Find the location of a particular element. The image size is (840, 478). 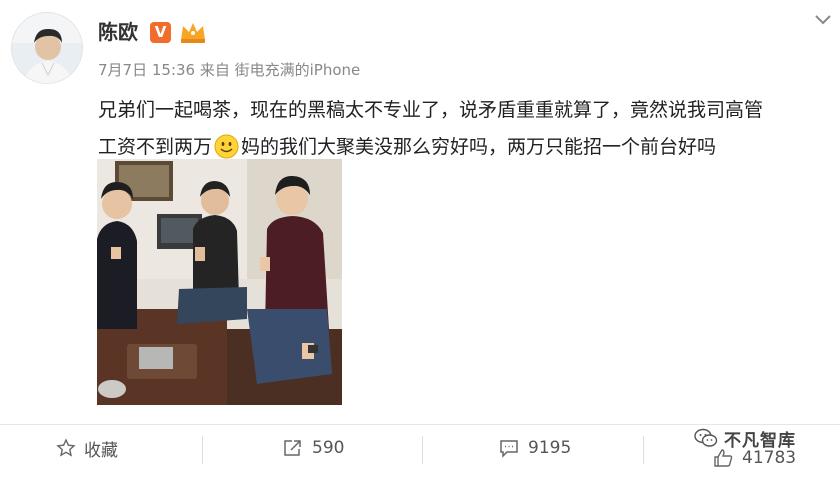

star-icon is located at coordinates (66, 447).